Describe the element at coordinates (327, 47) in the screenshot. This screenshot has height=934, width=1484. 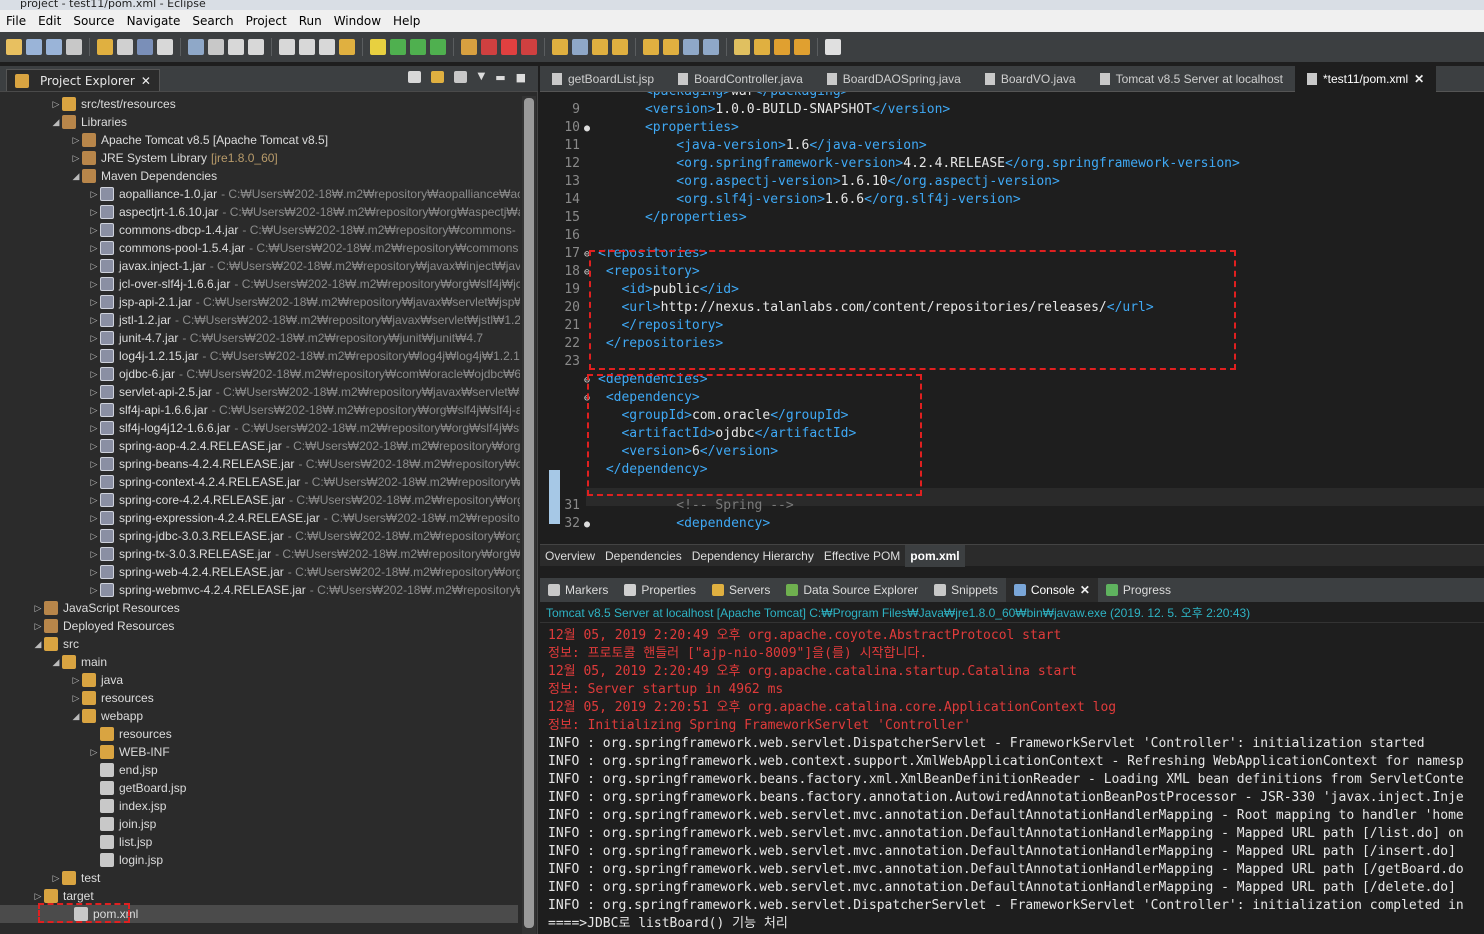
I see `step-into-icon` at that location.